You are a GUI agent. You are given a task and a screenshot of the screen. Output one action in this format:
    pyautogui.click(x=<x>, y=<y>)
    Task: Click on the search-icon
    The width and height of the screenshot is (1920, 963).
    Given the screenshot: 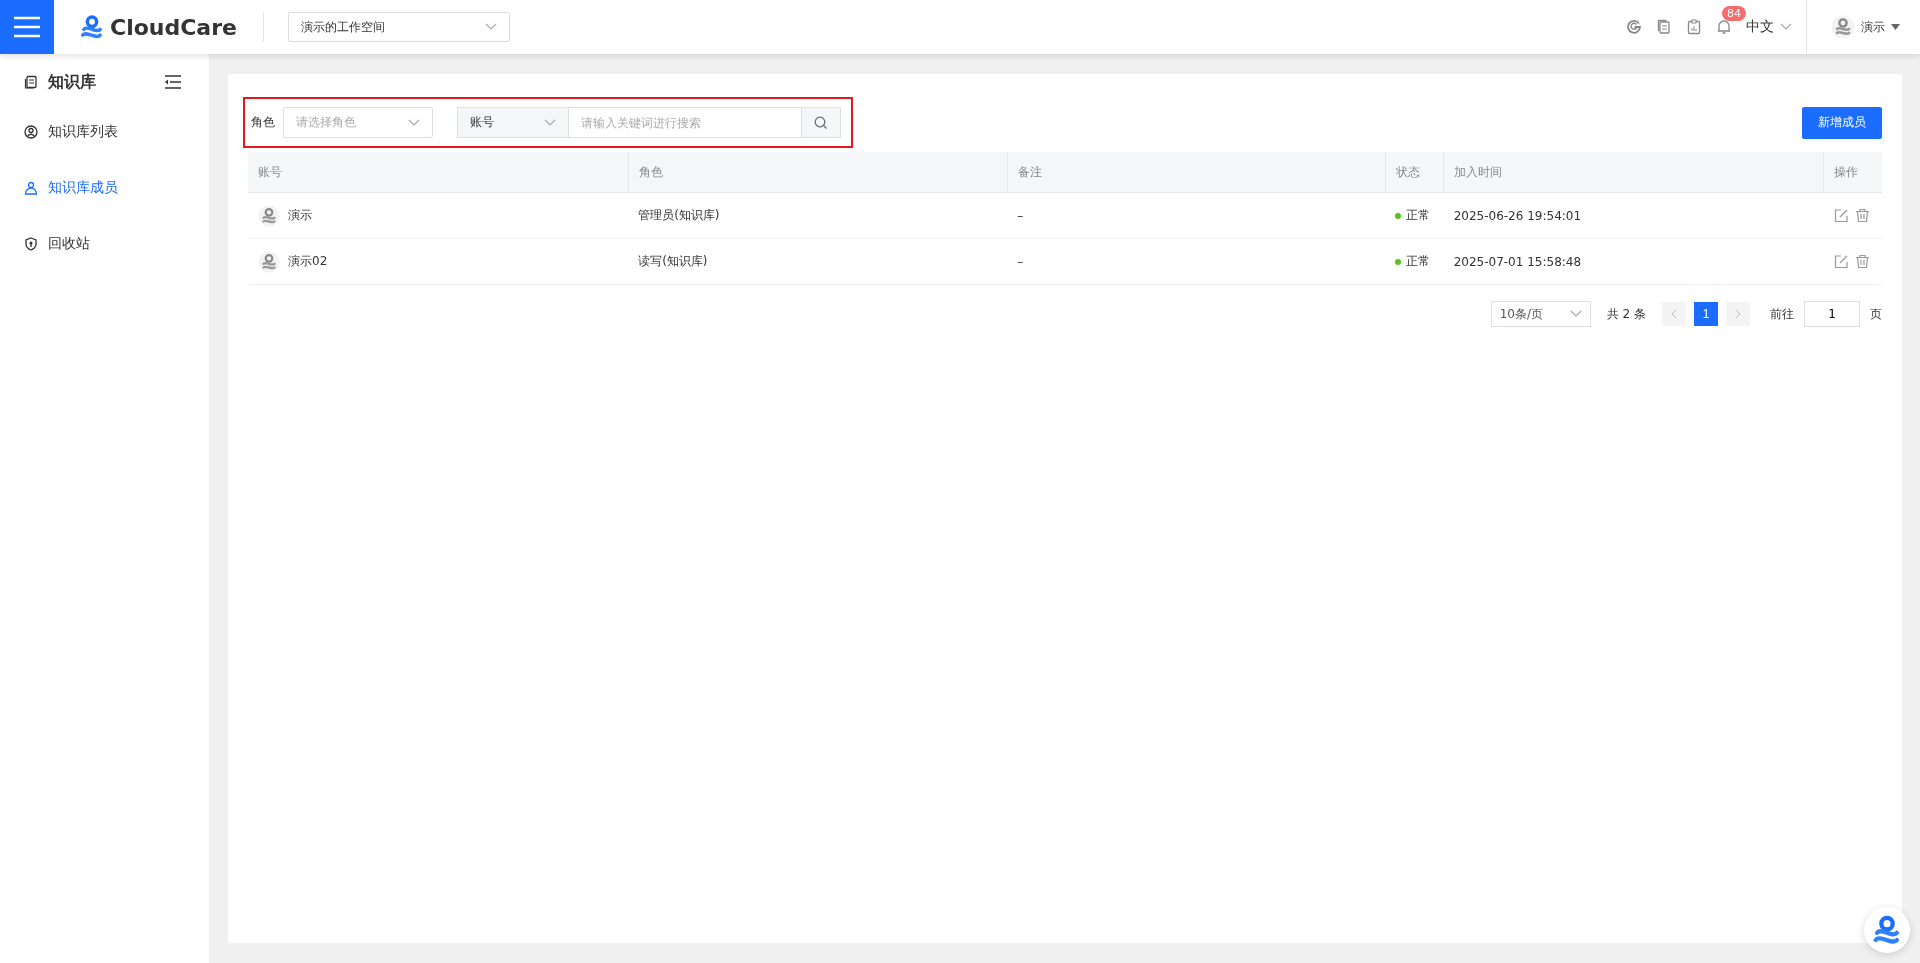 What is the action you would take?
    pyautogui.click(x=821, y=122)
    